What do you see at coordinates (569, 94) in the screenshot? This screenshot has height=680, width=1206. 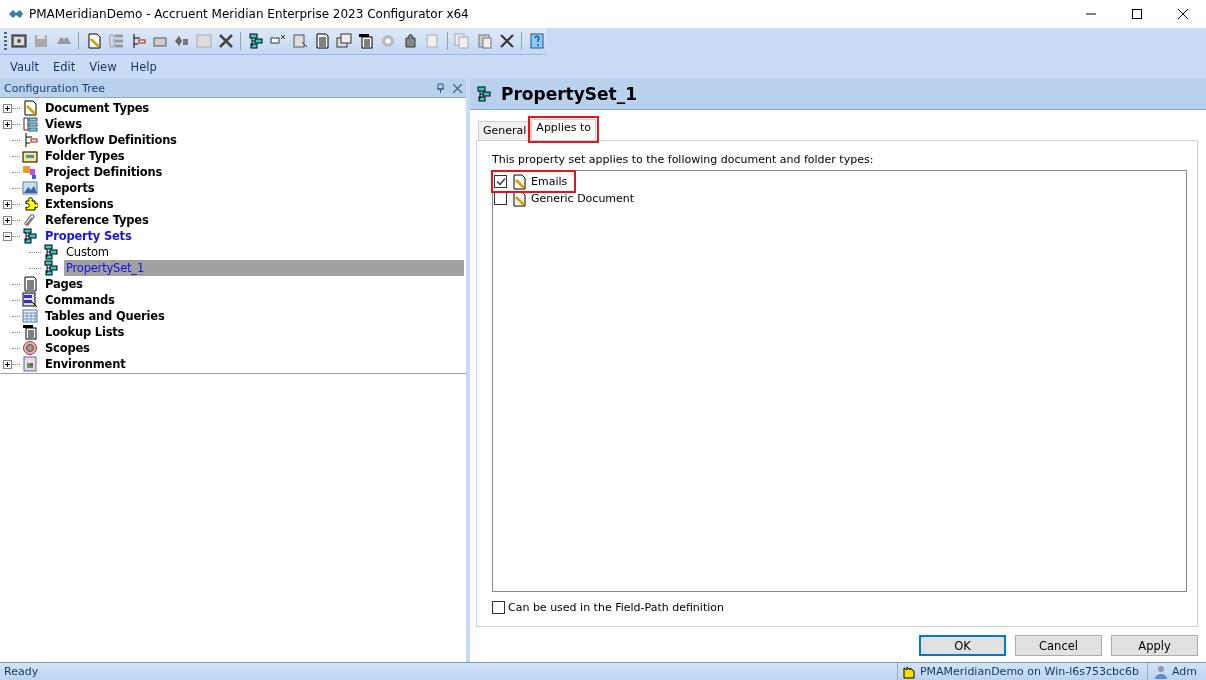 I see `panel-title: PropertySet_1` at bounding box center [569, 94].